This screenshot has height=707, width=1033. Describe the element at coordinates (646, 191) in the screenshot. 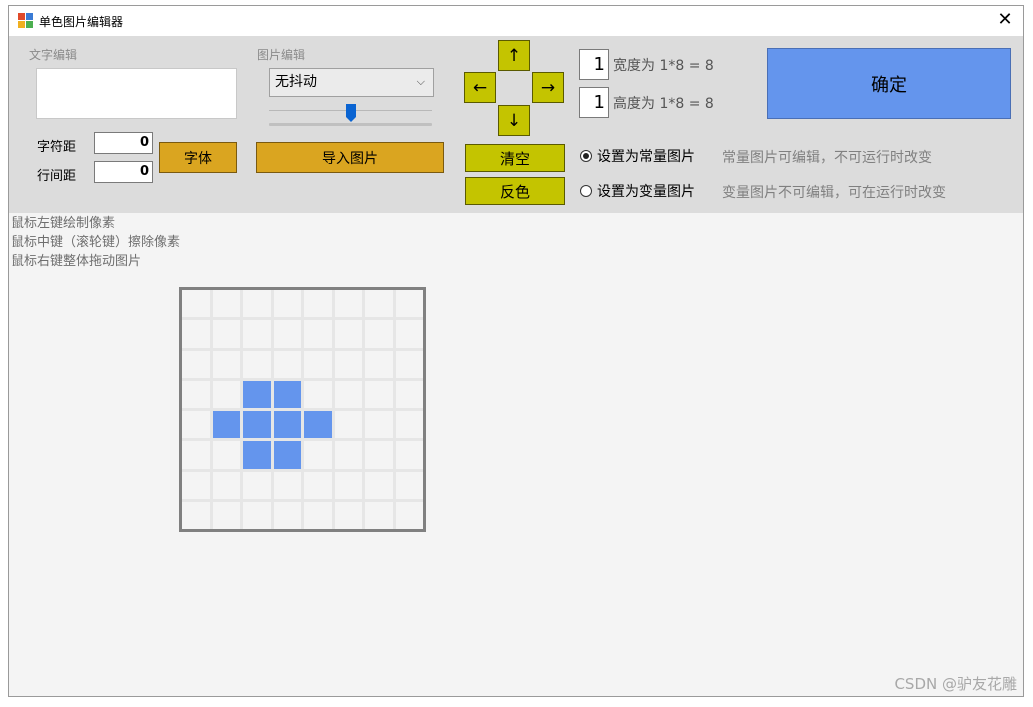

I see `var-image-label: 设置为变量图片` at that location.